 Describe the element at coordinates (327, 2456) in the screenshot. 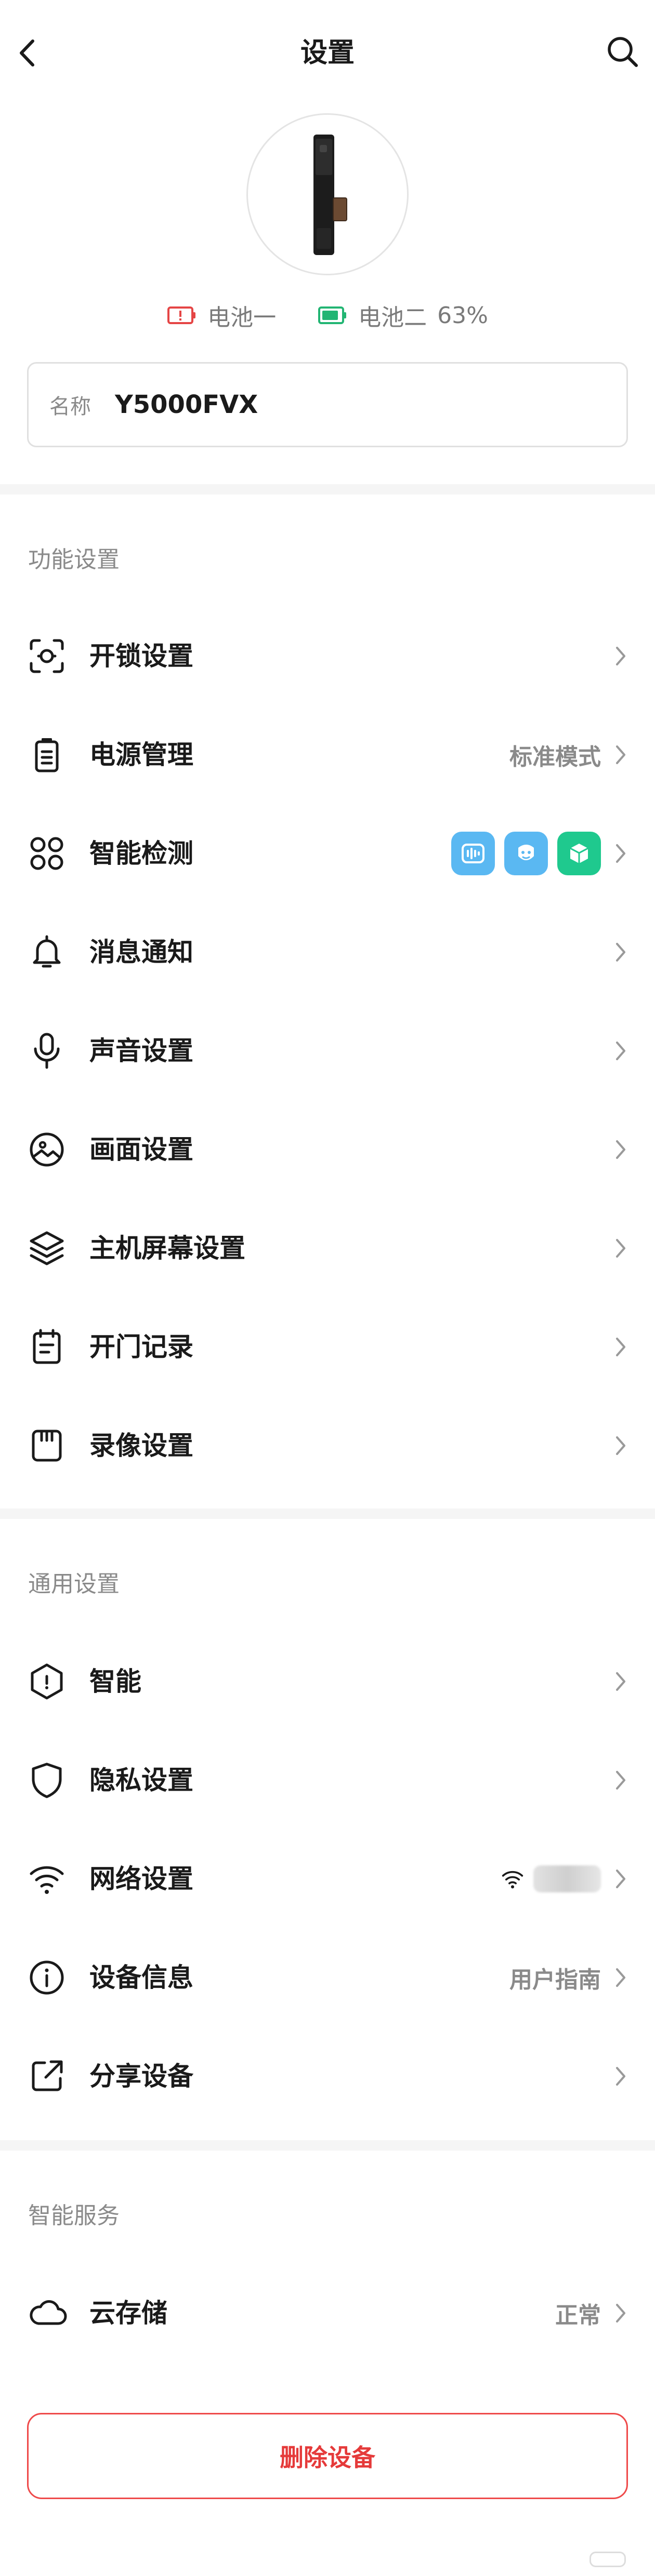

I see `delete-device-button: 删除设备` at that location.